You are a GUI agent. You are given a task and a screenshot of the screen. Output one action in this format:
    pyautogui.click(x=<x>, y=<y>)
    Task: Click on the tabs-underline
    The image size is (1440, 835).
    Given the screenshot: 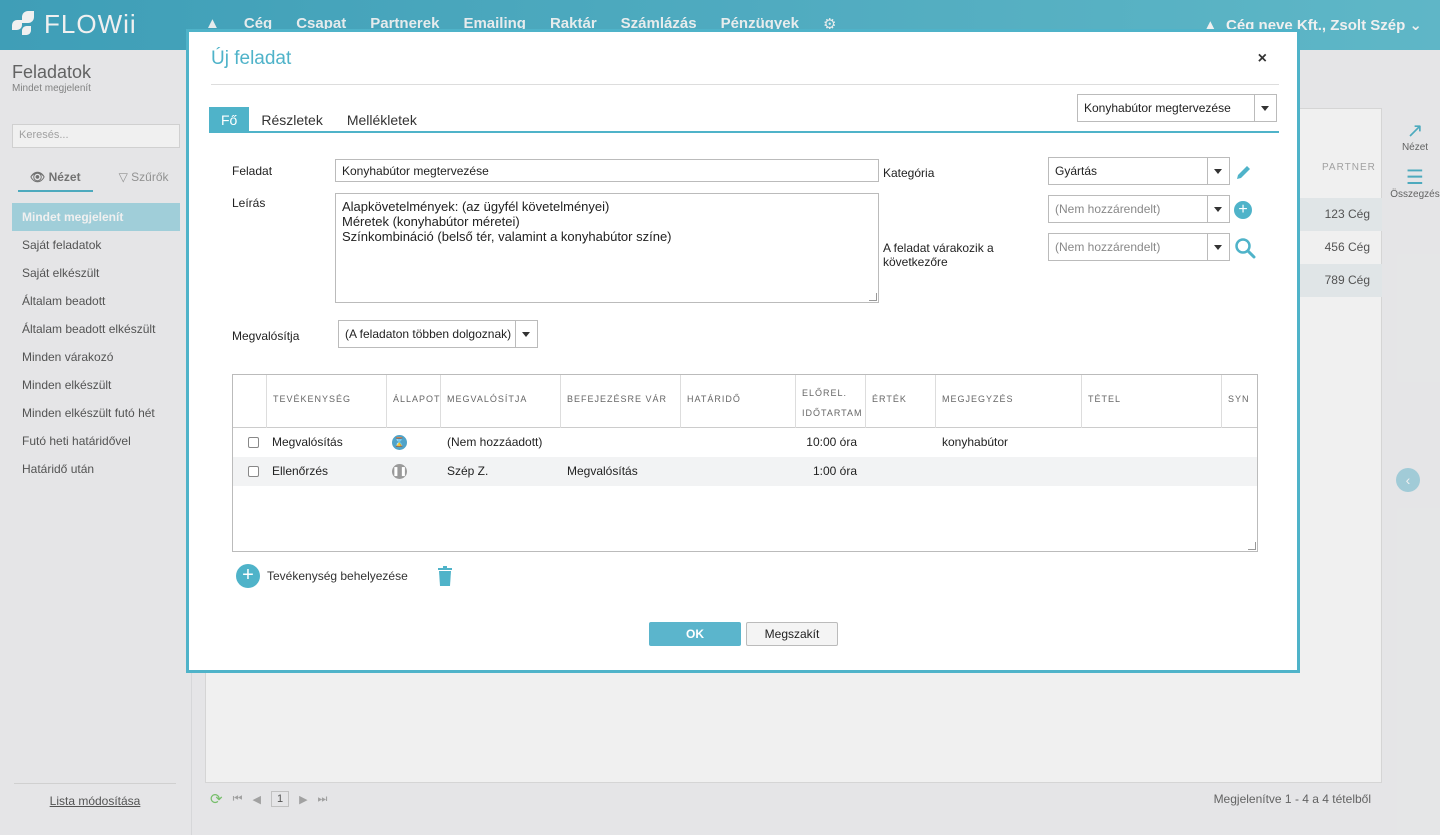 What is the action you would take?
    pyautogui.click(x=744, y=132)
    